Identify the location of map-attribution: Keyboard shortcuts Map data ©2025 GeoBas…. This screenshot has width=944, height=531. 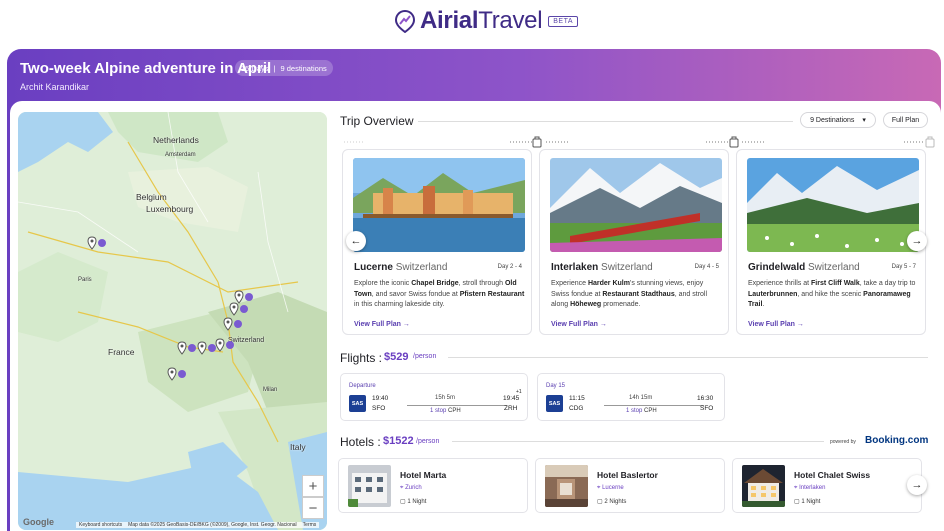
(198, 525).